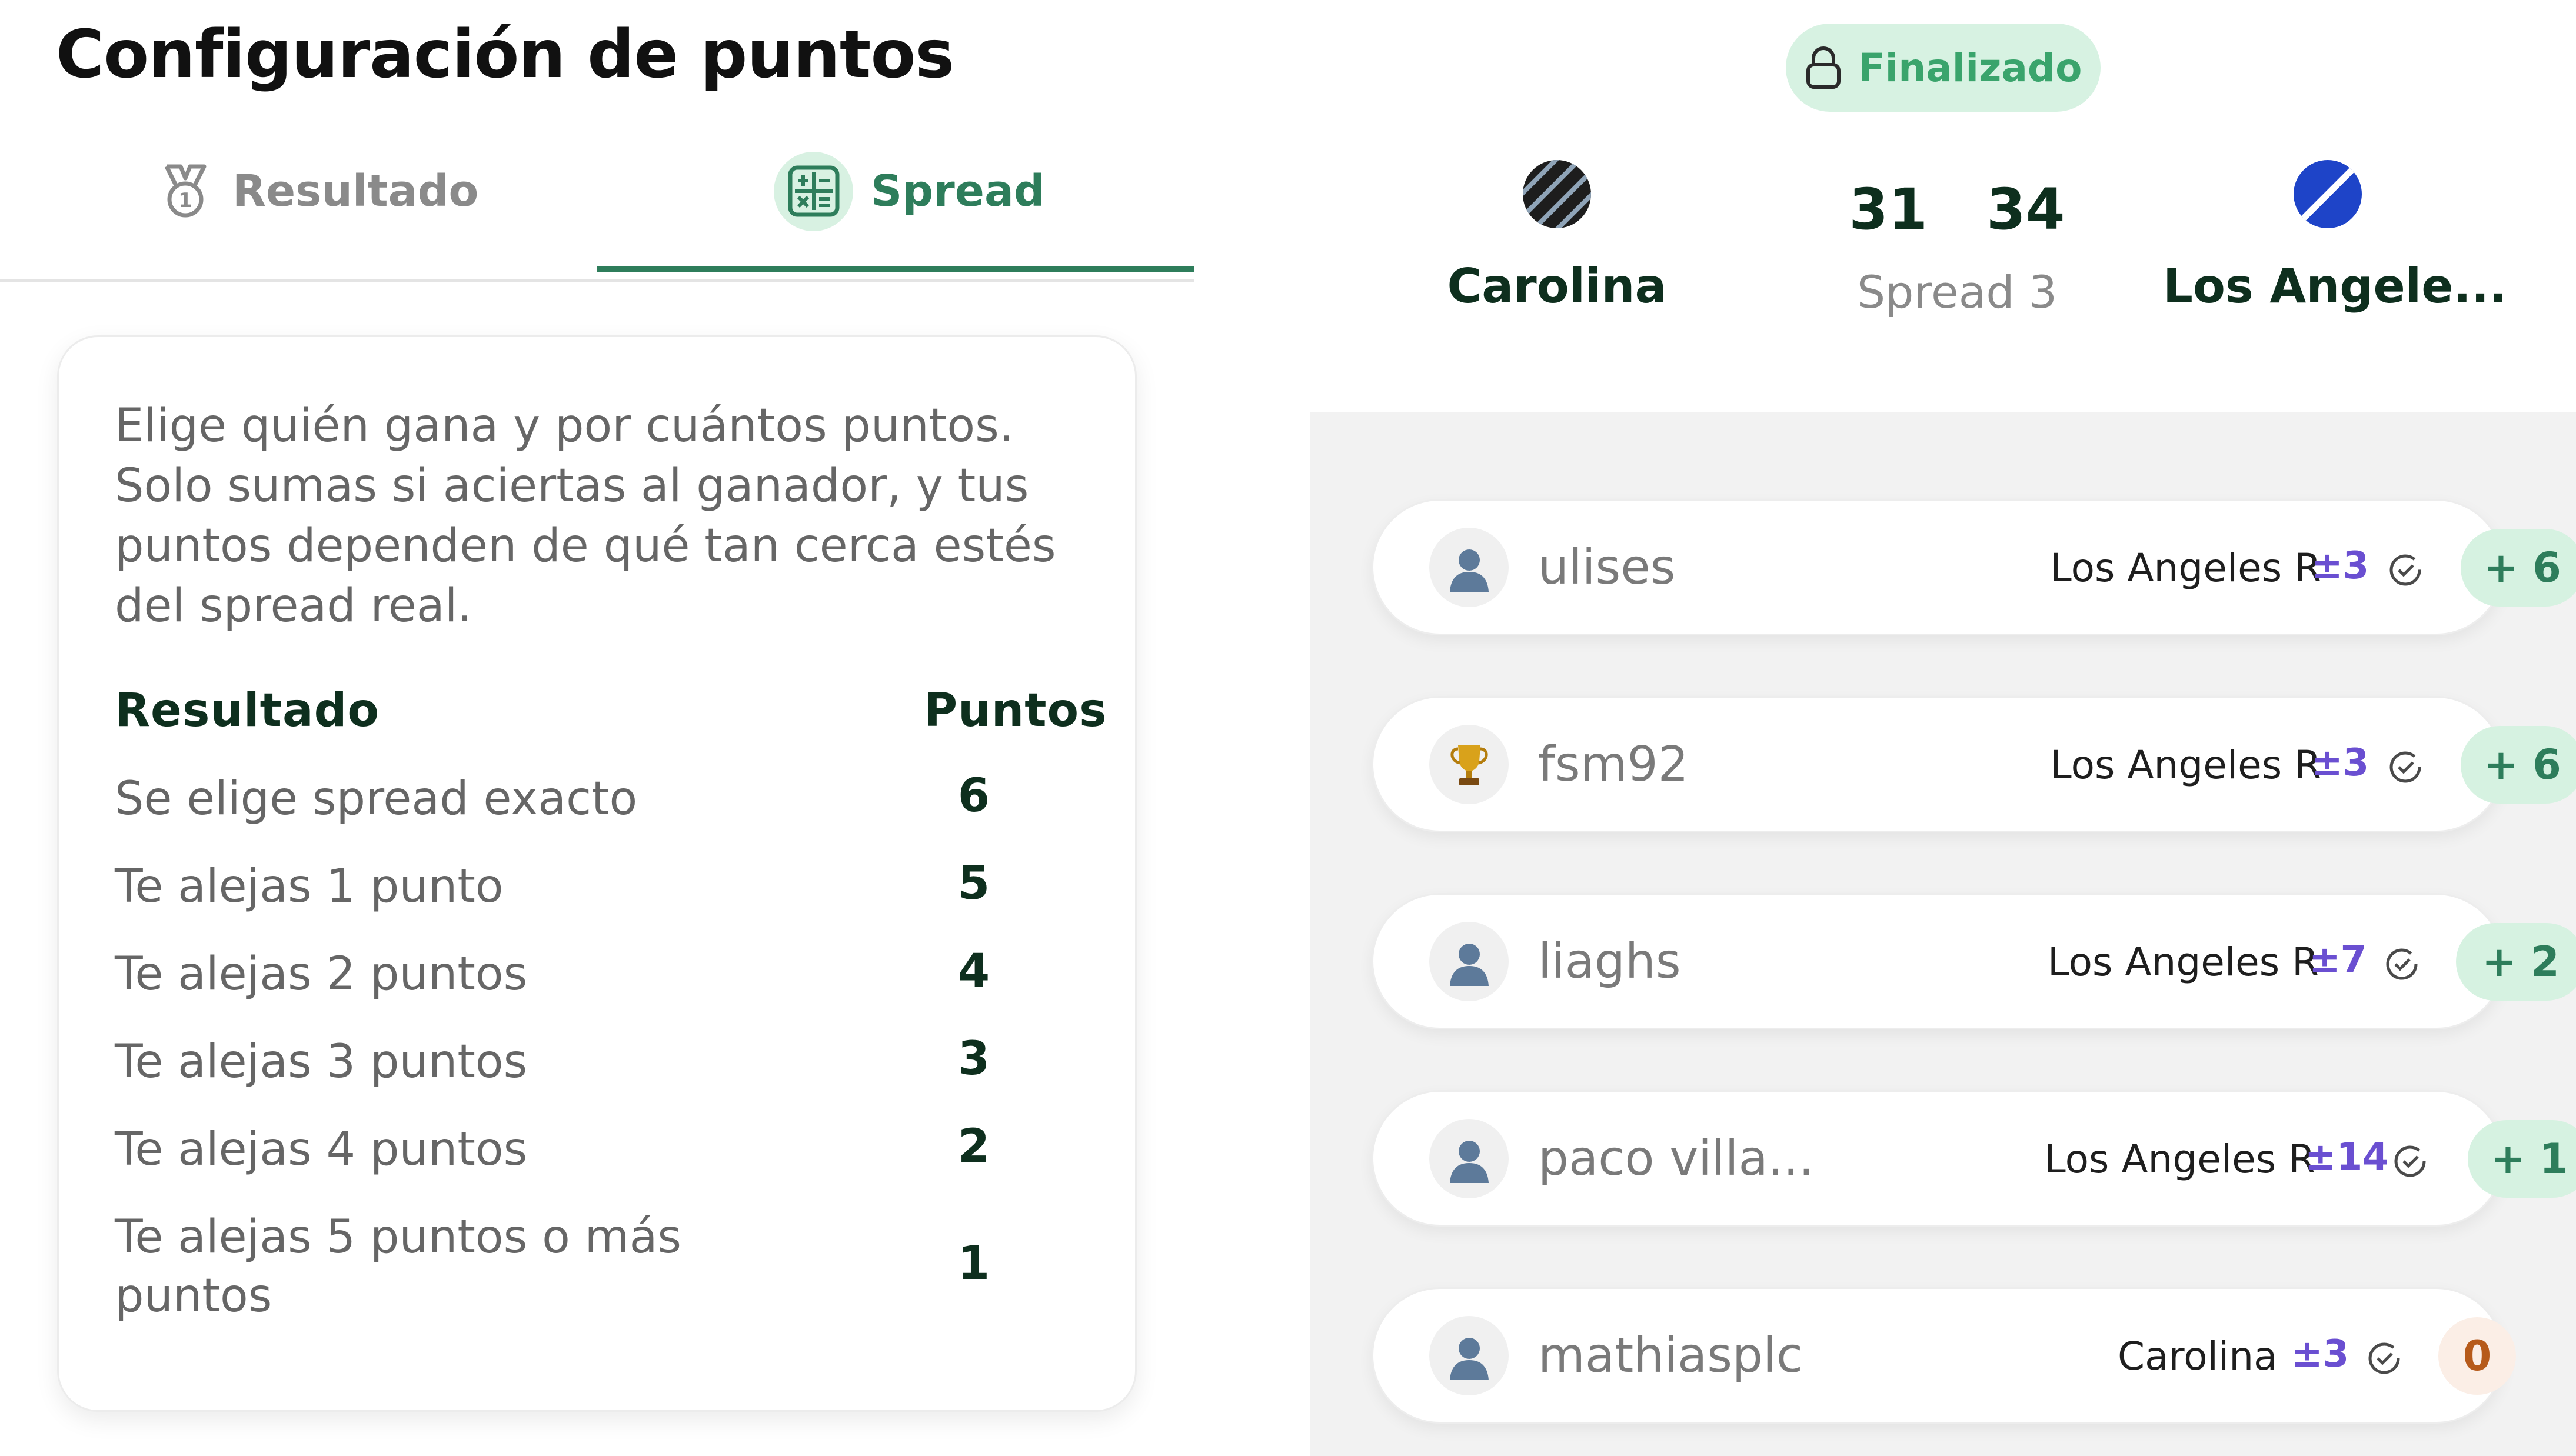 The image size is (2576, 1456). I want to click on header-resultado: Resultado, so click(247, 710).